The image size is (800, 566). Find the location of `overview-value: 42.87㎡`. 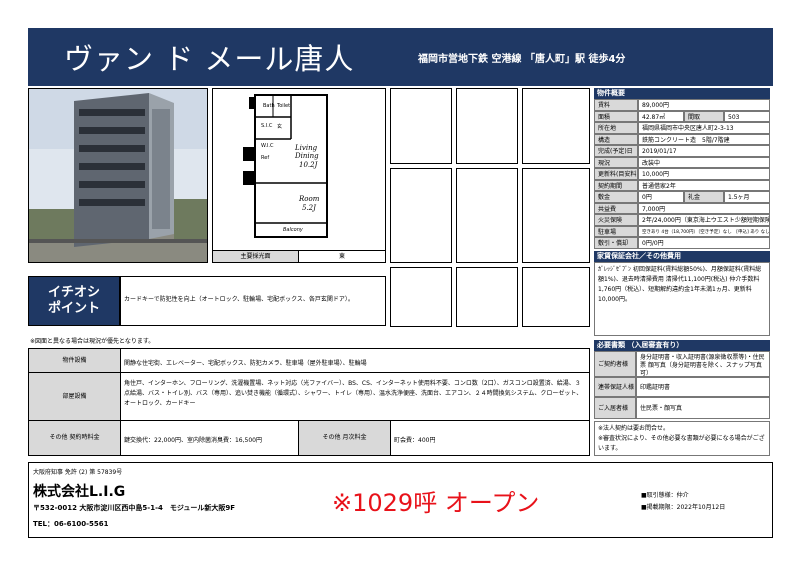

overview-value: 42.87㎡ is located at coordinates (661, 116).